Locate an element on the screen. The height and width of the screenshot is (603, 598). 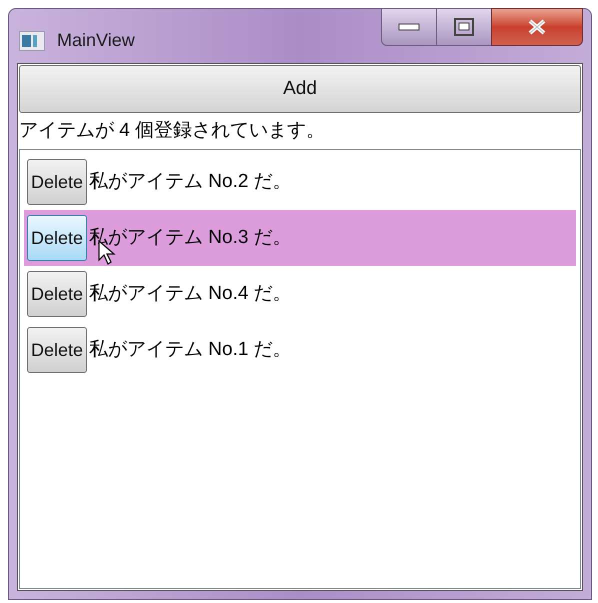
close-icon is located at coordinates (537, 27).